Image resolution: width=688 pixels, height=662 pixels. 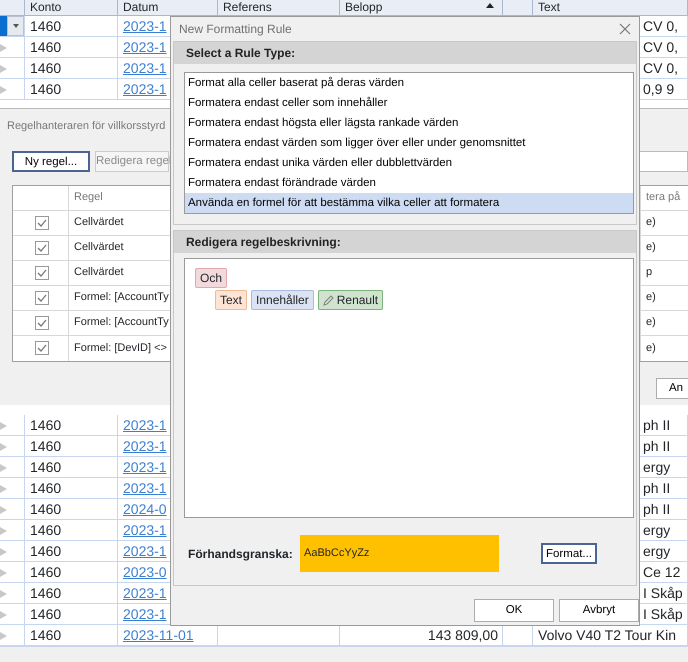 What do you see at coordinates (120, 348) in the screenshot?
I see `table-cell-text: Formel: [DevID] <>` at bounding box center [120, 348].